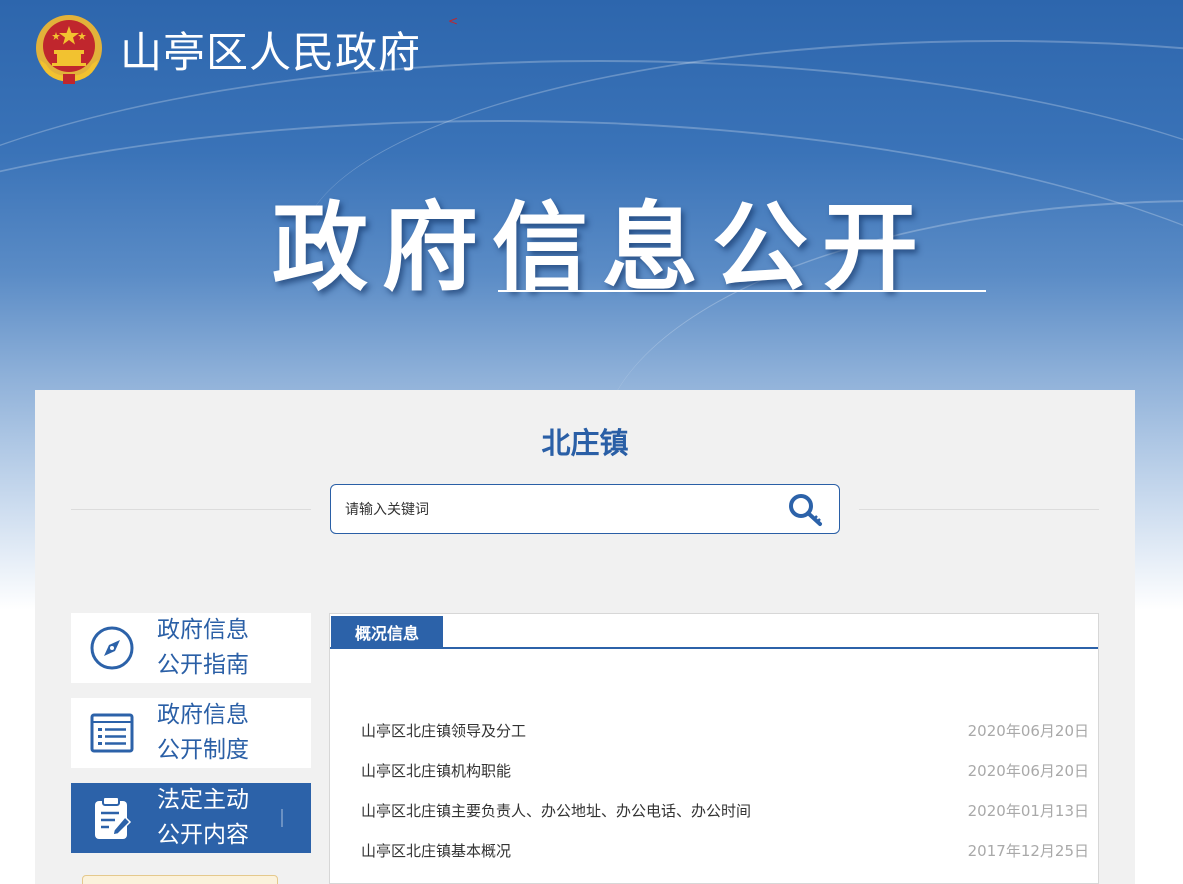  I want to click on list-item-date: 2017年12月25日, so click(1028, 850).